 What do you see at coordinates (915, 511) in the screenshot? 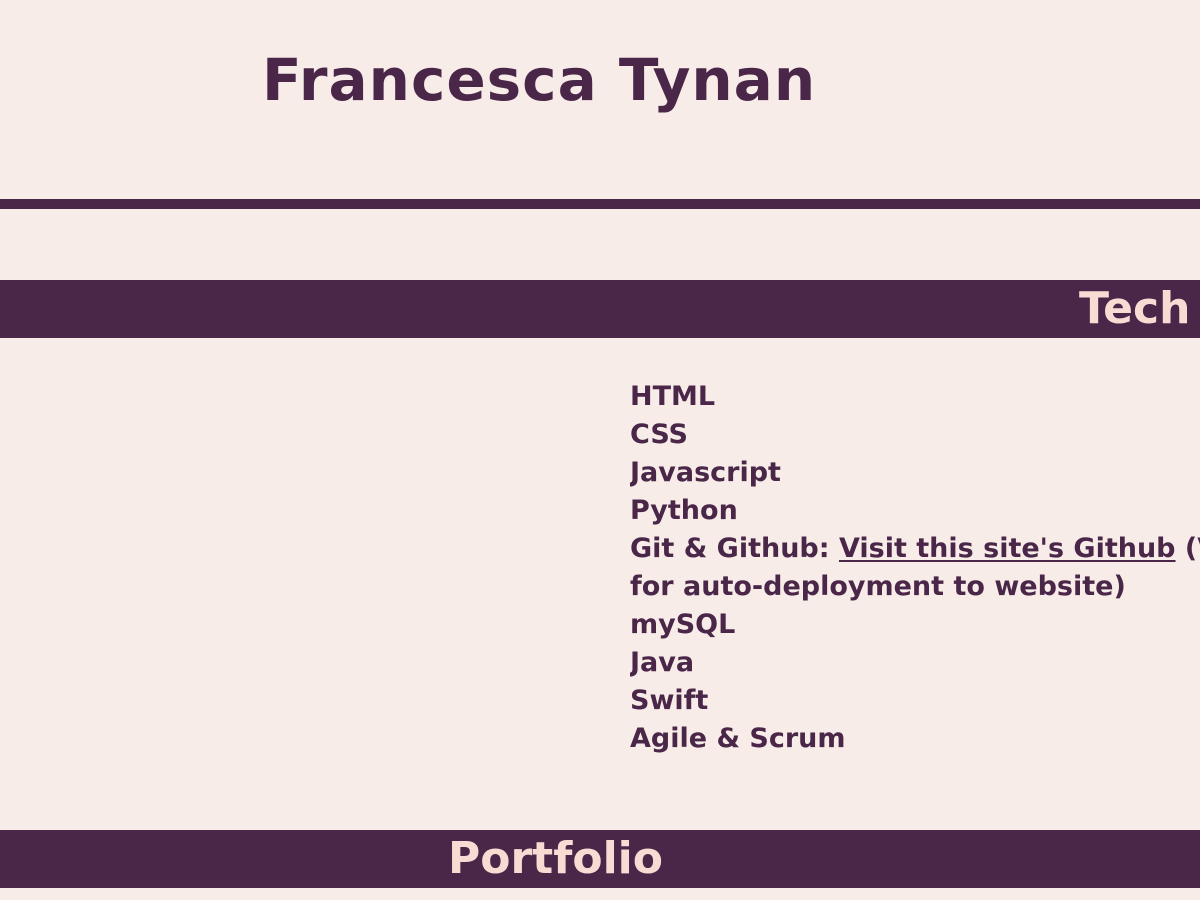
I see `skill-item-python: Python` at bounding box center [915, 511].